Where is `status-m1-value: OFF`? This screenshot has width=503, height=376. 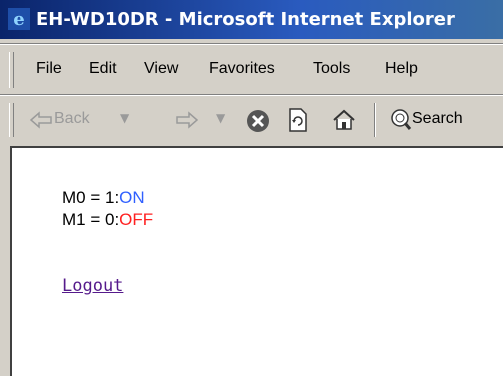 status-m1-value: OFF is located at coordinates (136, 219).